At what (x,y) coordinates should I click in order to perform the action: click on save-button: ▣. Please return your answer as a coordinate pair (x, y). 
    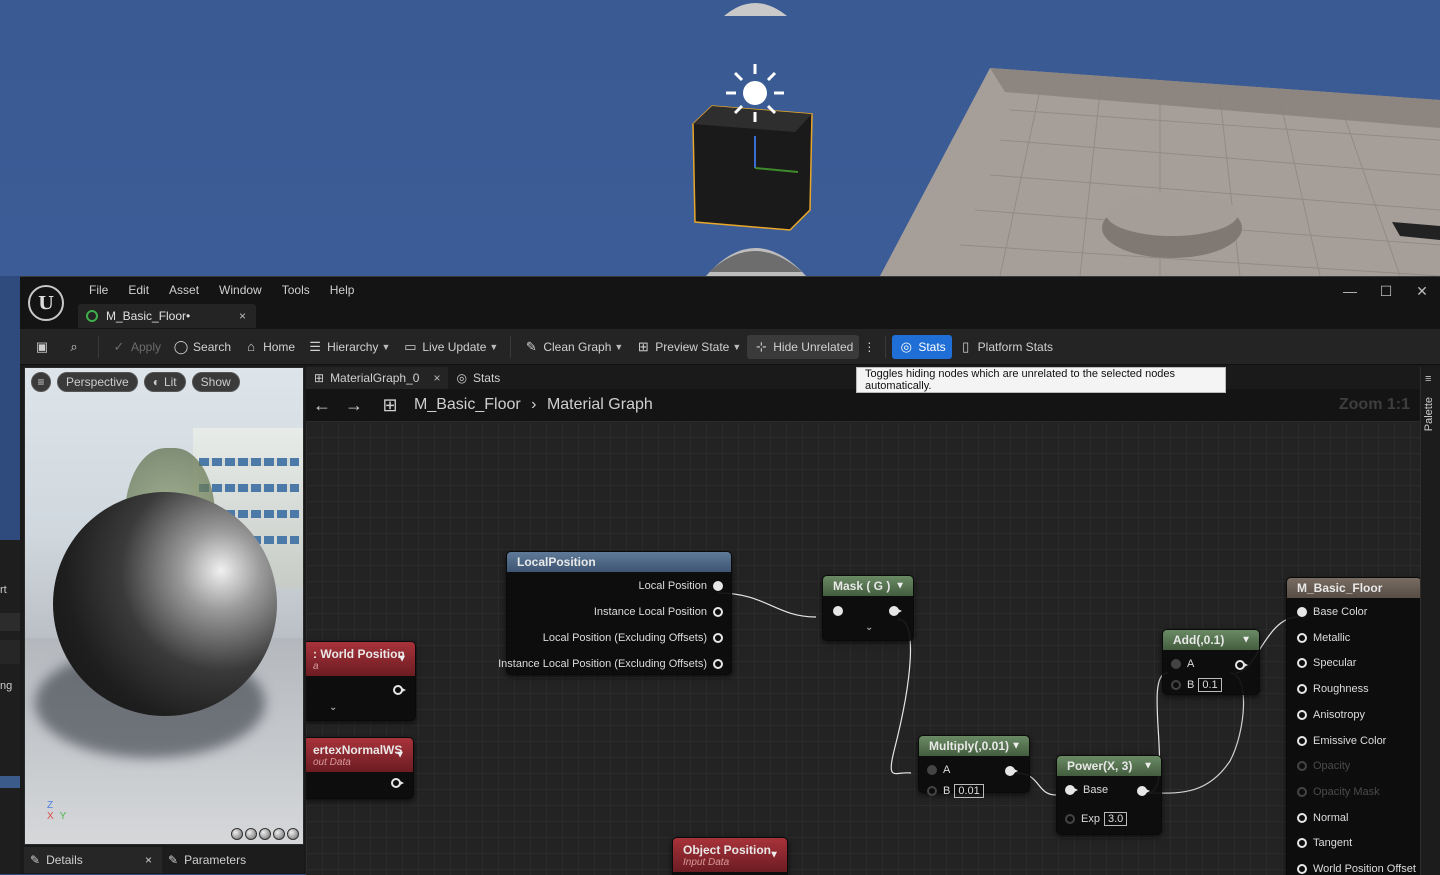
    Looking at the image, I should click on (40, 347).